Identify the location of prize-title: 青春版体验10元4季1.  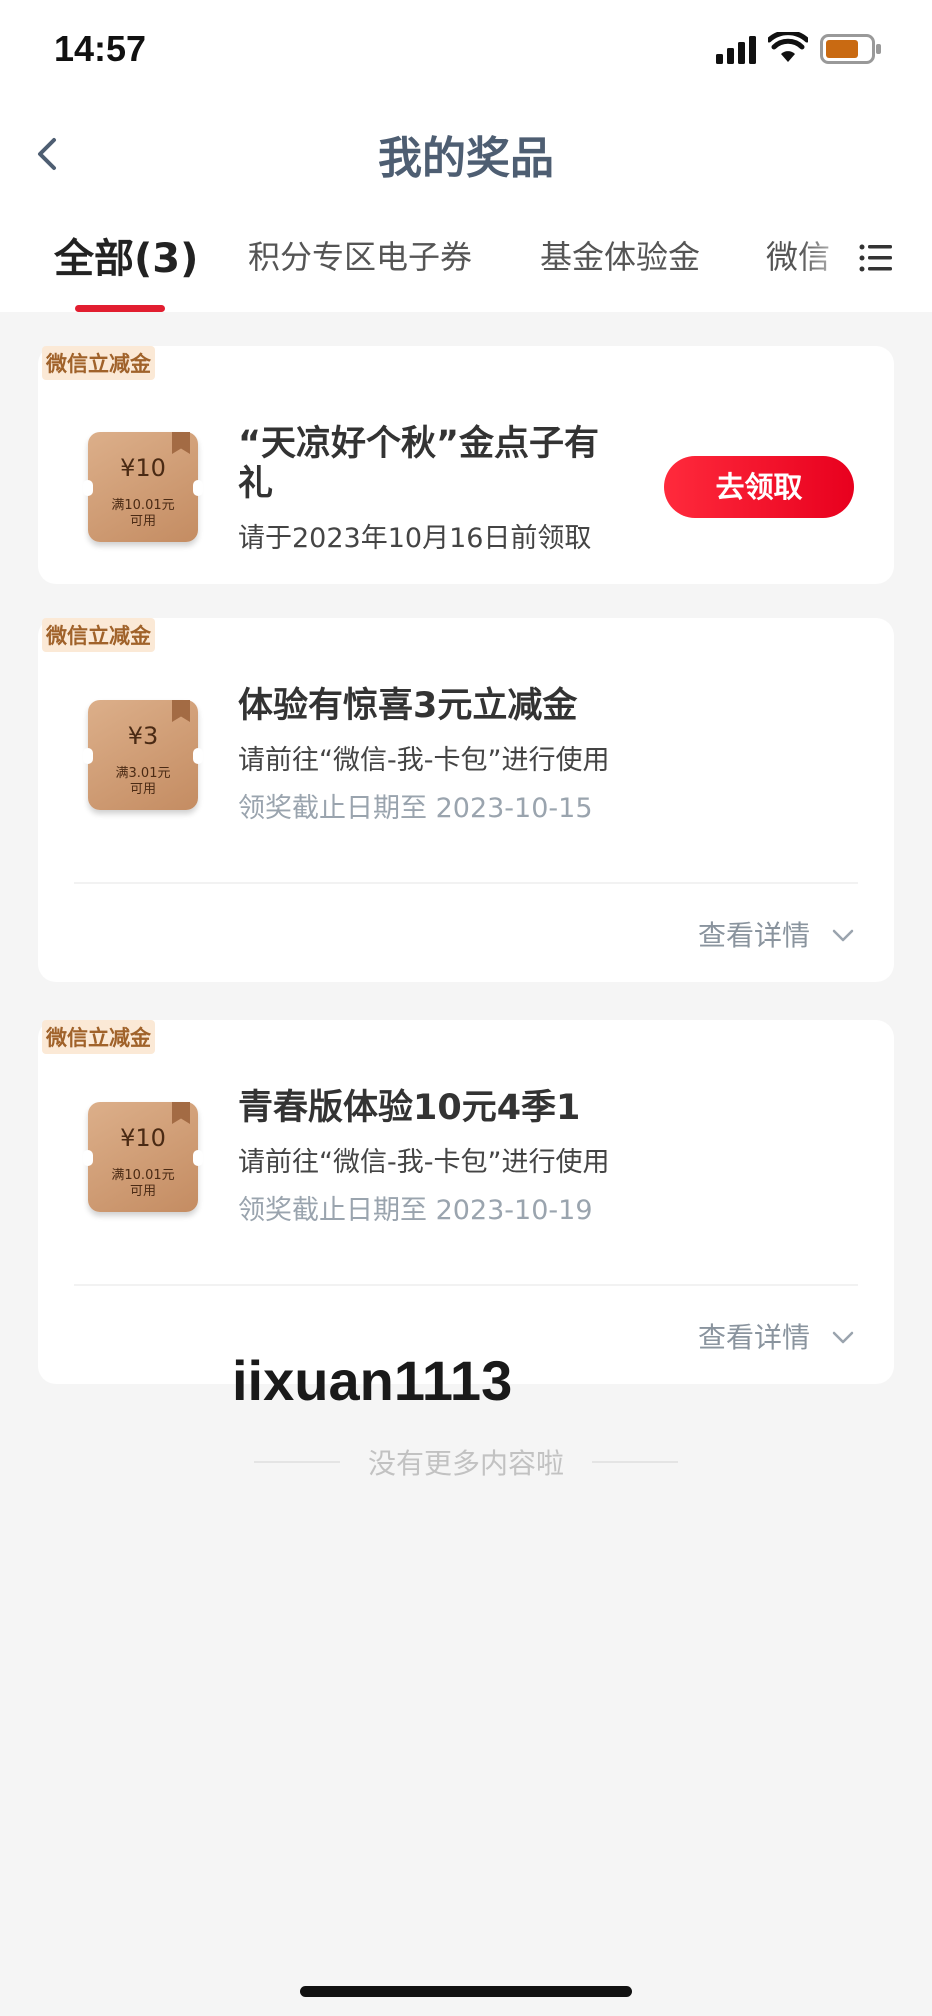
(409, 1108).